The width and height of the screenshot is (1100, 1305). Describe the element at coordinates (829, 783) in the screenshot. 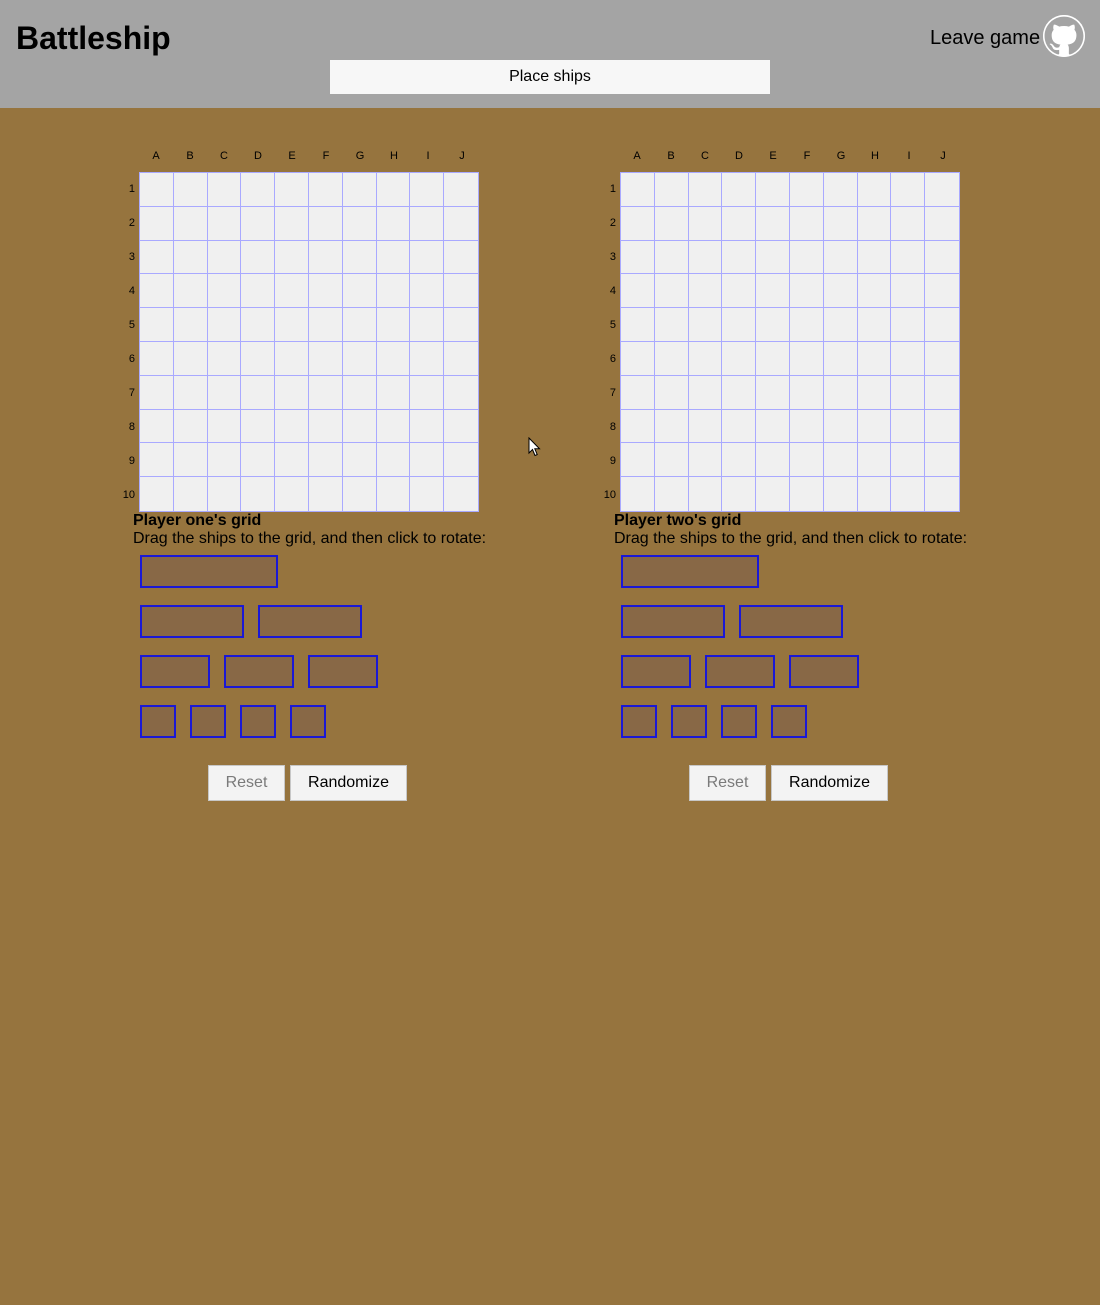

I see `randomize-button: Randomize` at that location.